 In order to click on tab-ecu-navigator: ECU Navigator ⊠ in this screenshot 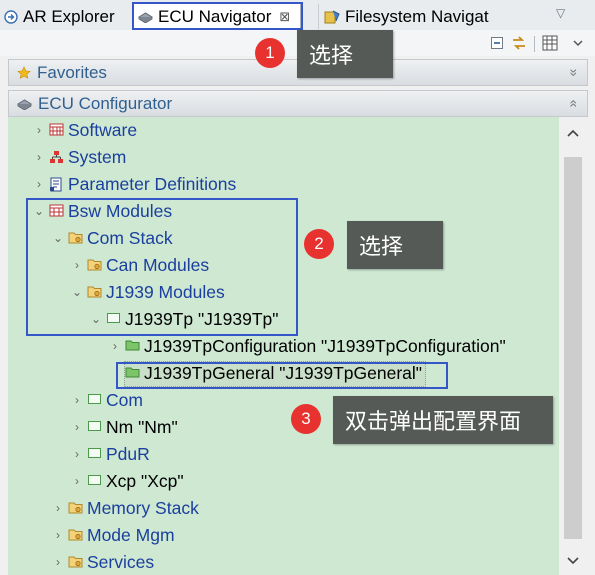, I will do `click(217, 16)`.